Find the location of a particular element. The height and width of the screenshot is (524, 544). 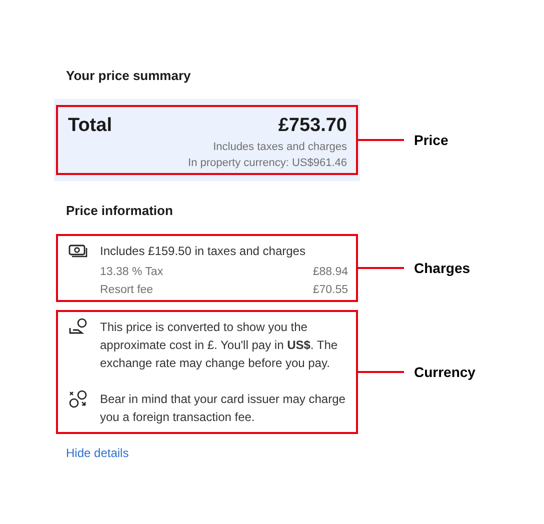

hand-coin-icon is located at coordinates (78, 327).